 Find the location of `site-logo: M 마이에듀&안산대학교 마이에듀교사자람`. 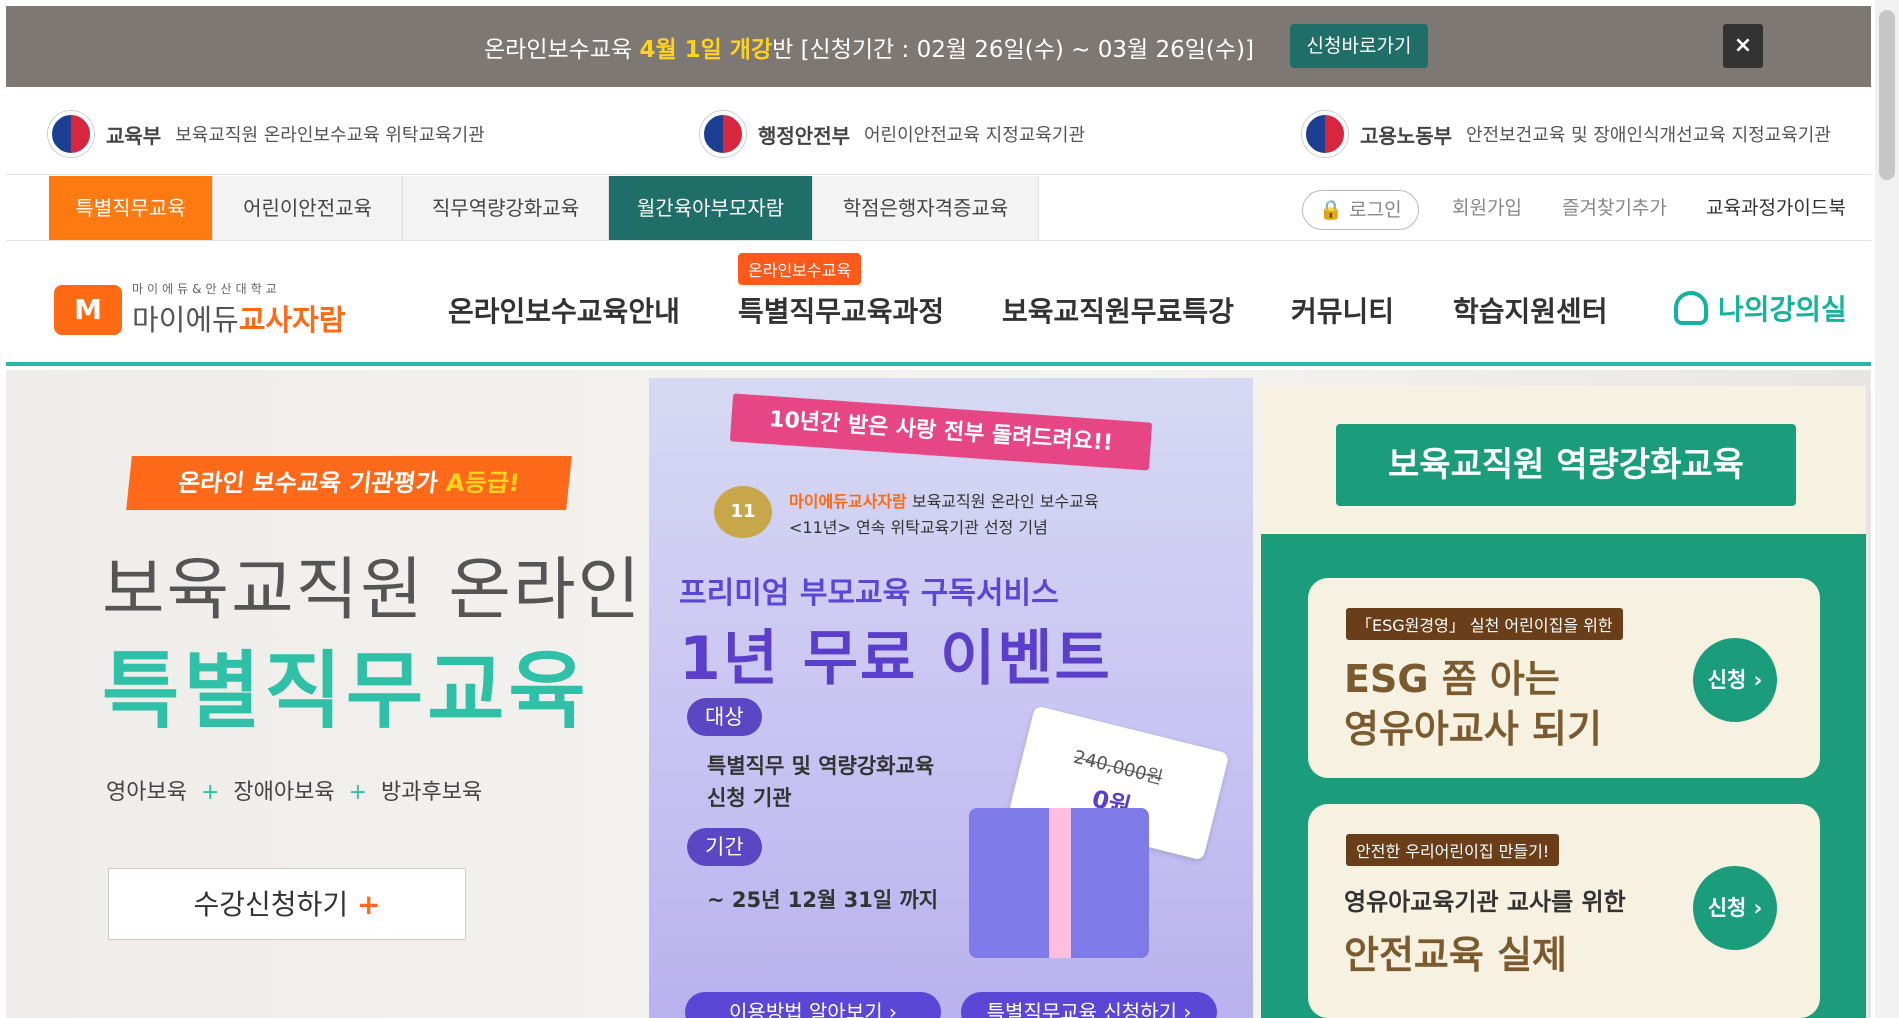

site-logo: M 마이에듀&안산대학교 마이에듀교사자람 is located at coordinates (199, 309).